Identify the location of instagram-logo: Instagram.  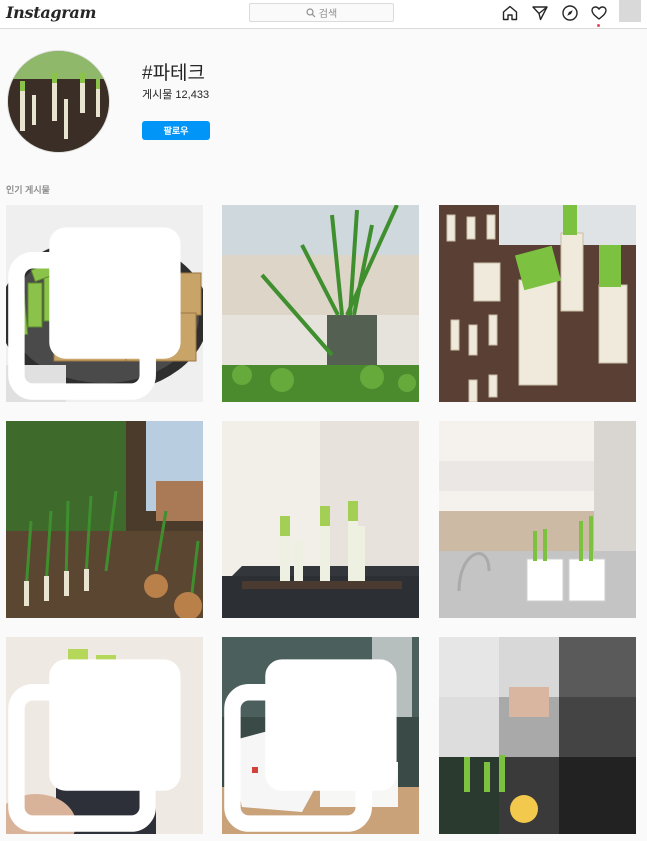
(51, 12).